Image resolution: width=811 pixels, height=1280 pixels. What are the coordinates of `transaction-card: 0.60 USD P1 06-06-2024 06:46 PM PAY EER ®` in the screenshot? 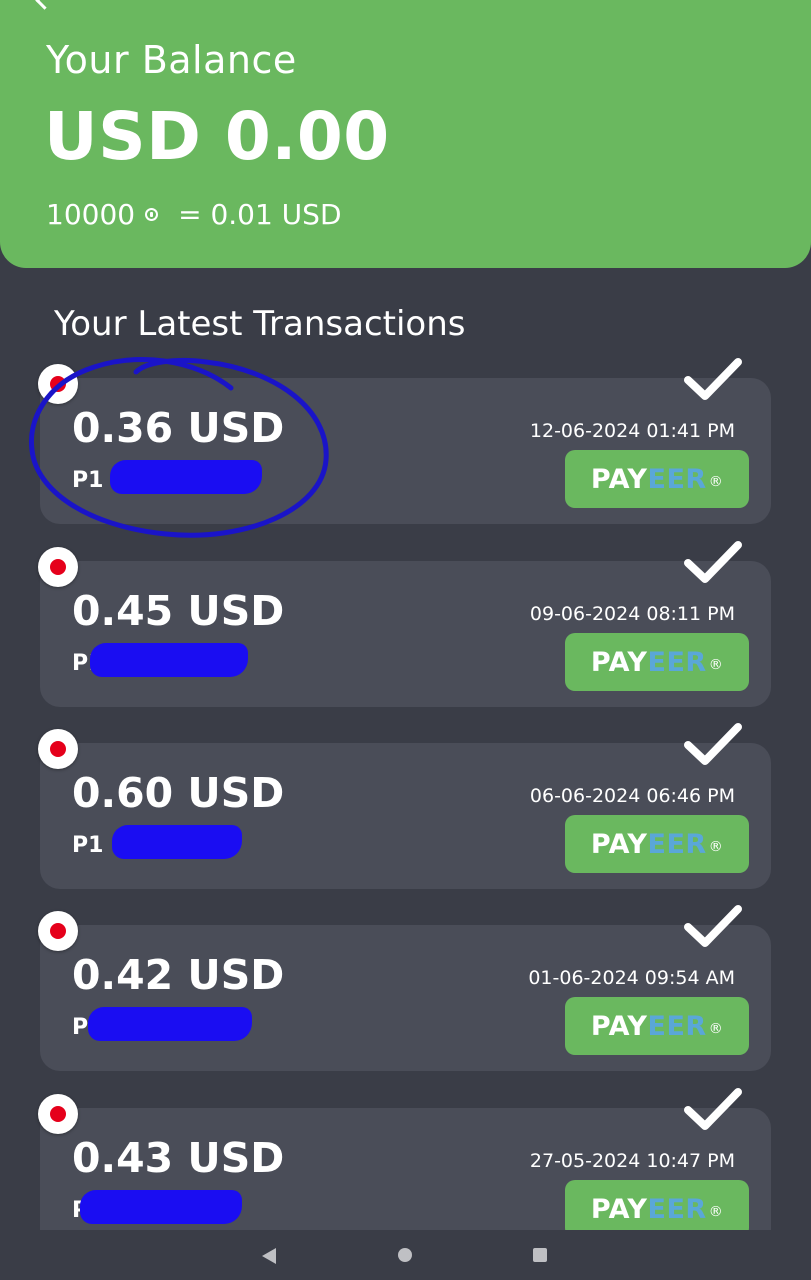 It's located at (404, 806).